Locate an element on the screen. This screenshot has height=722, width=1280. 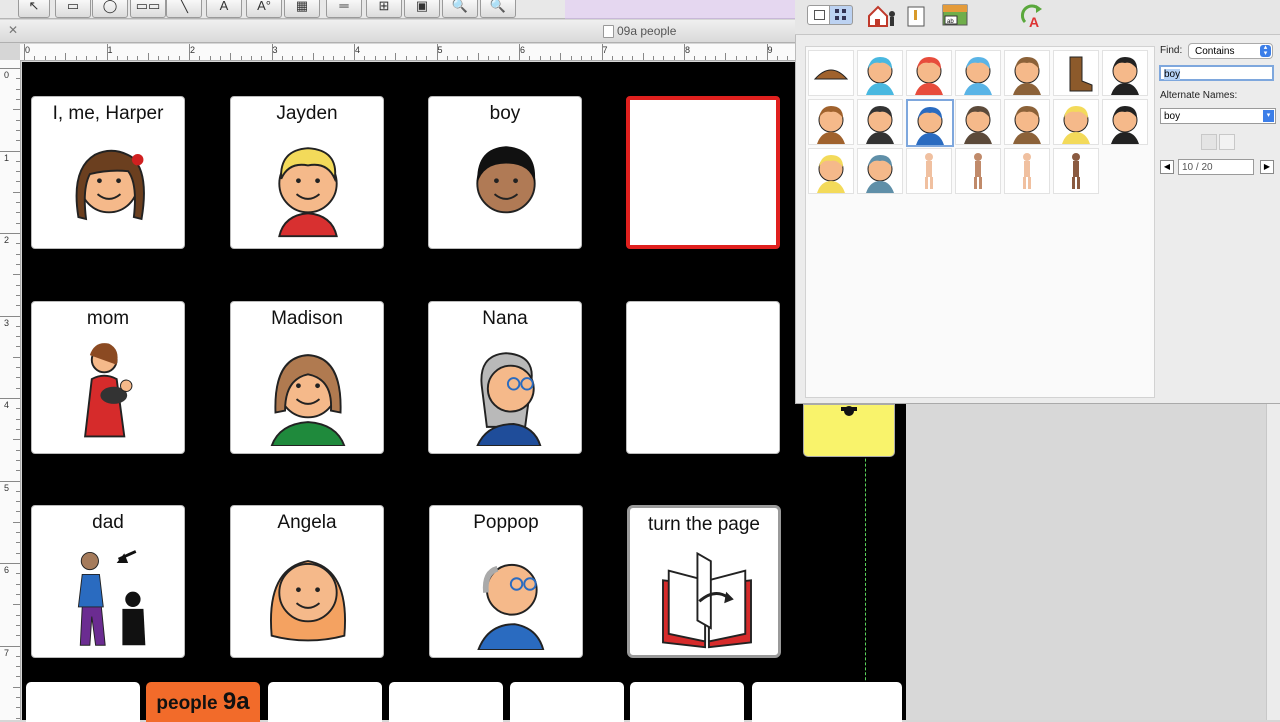
variant-rotate-button is located at coordinates (1227, 142).